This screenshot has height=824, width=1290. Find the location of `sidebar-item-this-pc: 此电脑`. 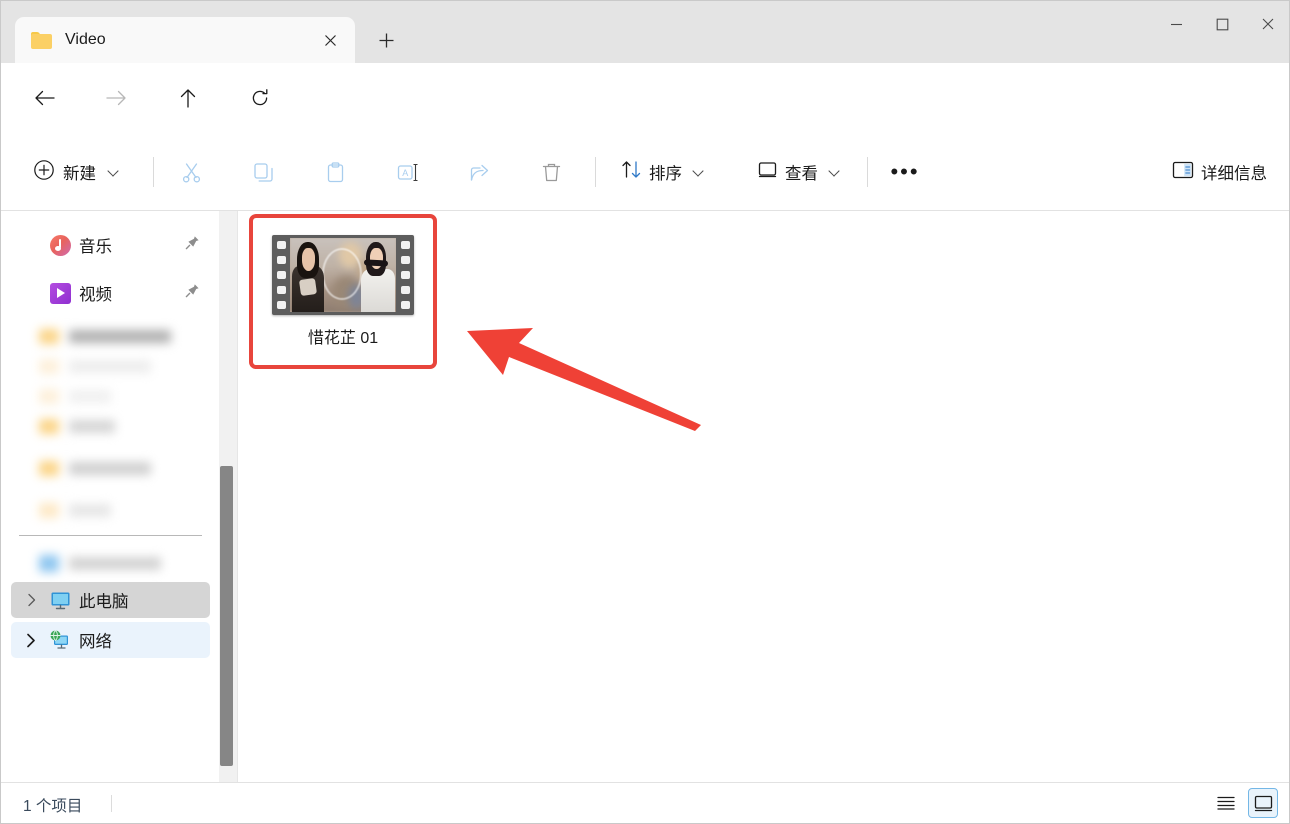

sidebar-item-this-pc: 此电脑 is located at coordinates (110, 600).